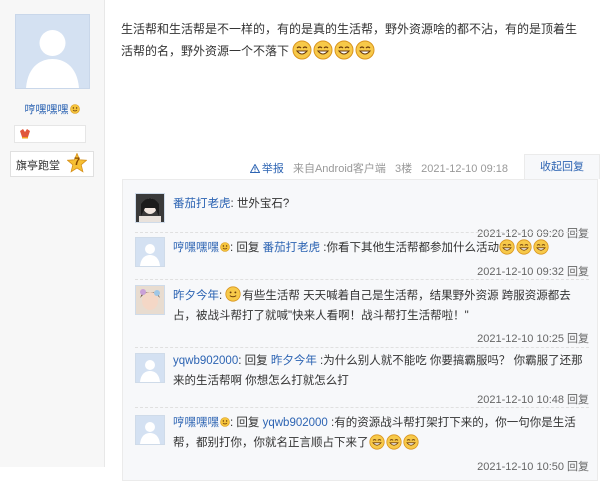 This screenshot has width=600, height=481. I want to click on level-title: 旗亭跑堂, so click(38, 166).